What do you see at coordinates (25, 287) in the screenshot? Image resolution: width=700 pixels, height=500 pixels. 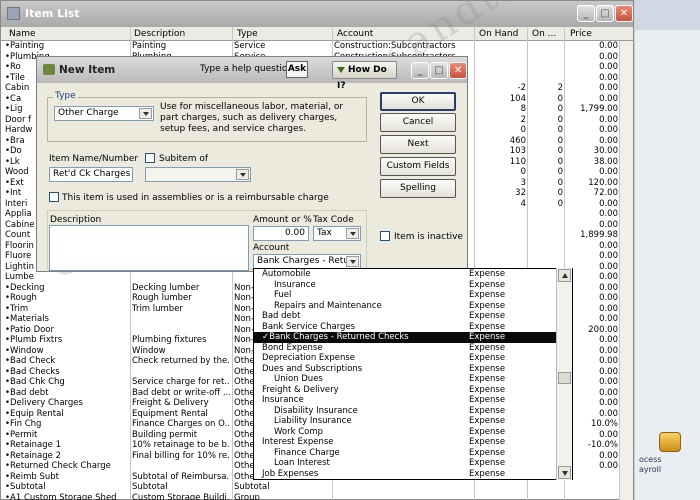 I see `table-cell-name: •Decking` at bounding box center [25, 287].